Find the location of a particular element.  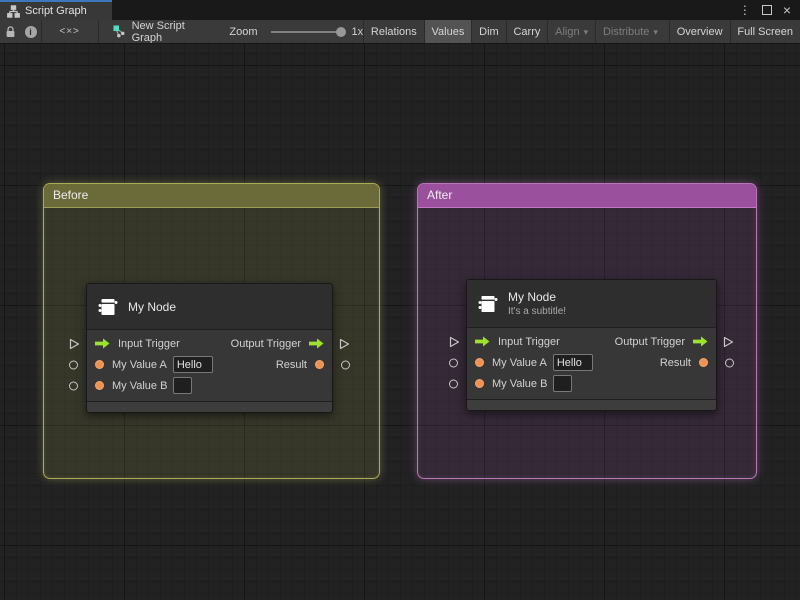

zoom-value: 1x is located at coordinates (357, 31).